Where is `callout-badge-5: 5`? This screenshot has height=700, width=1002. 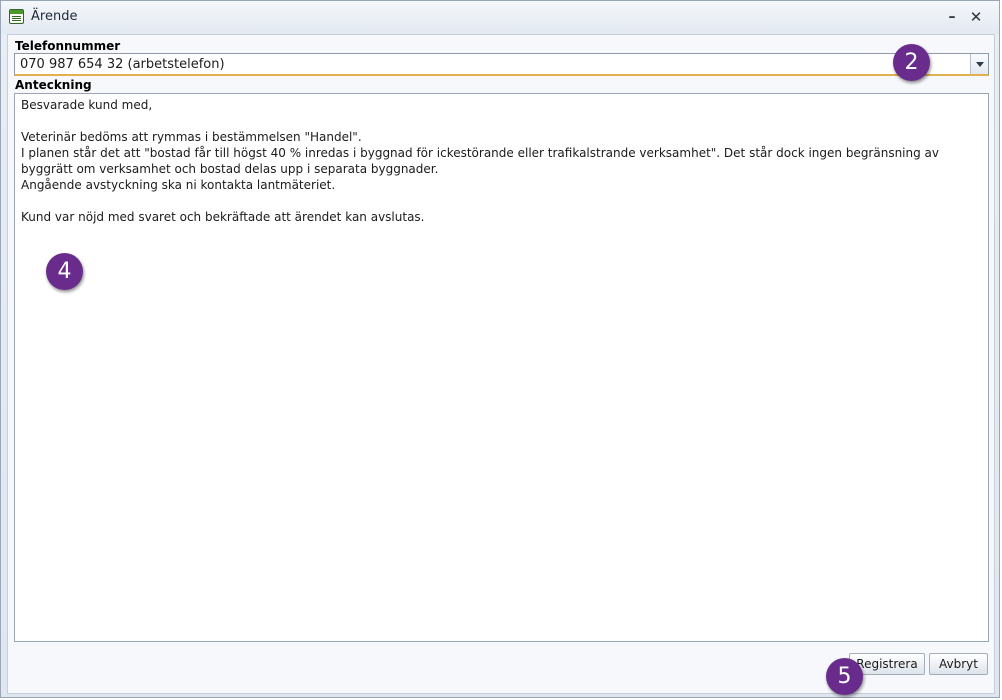 callout-badge-5: 5 is located at coordinates (844, 676).